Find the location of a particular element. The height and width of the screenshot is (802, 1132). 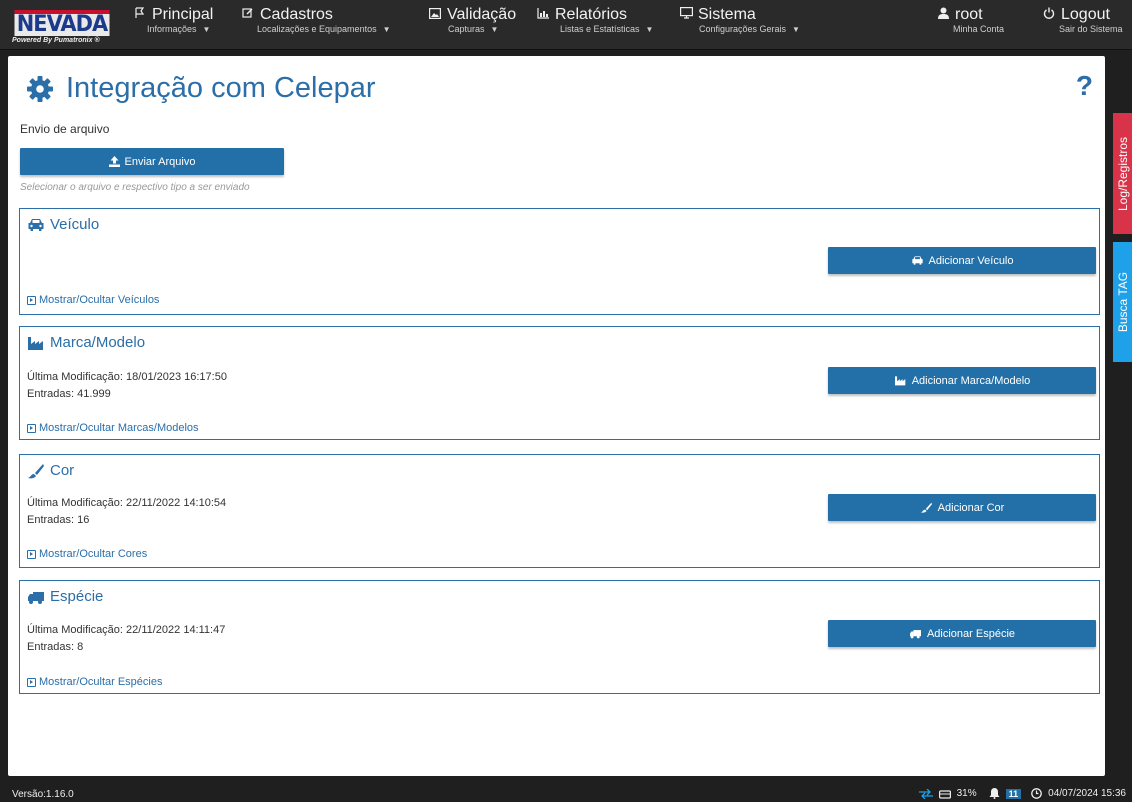

section-especie-title-text: Espécie is located at coordinates (77, 596).